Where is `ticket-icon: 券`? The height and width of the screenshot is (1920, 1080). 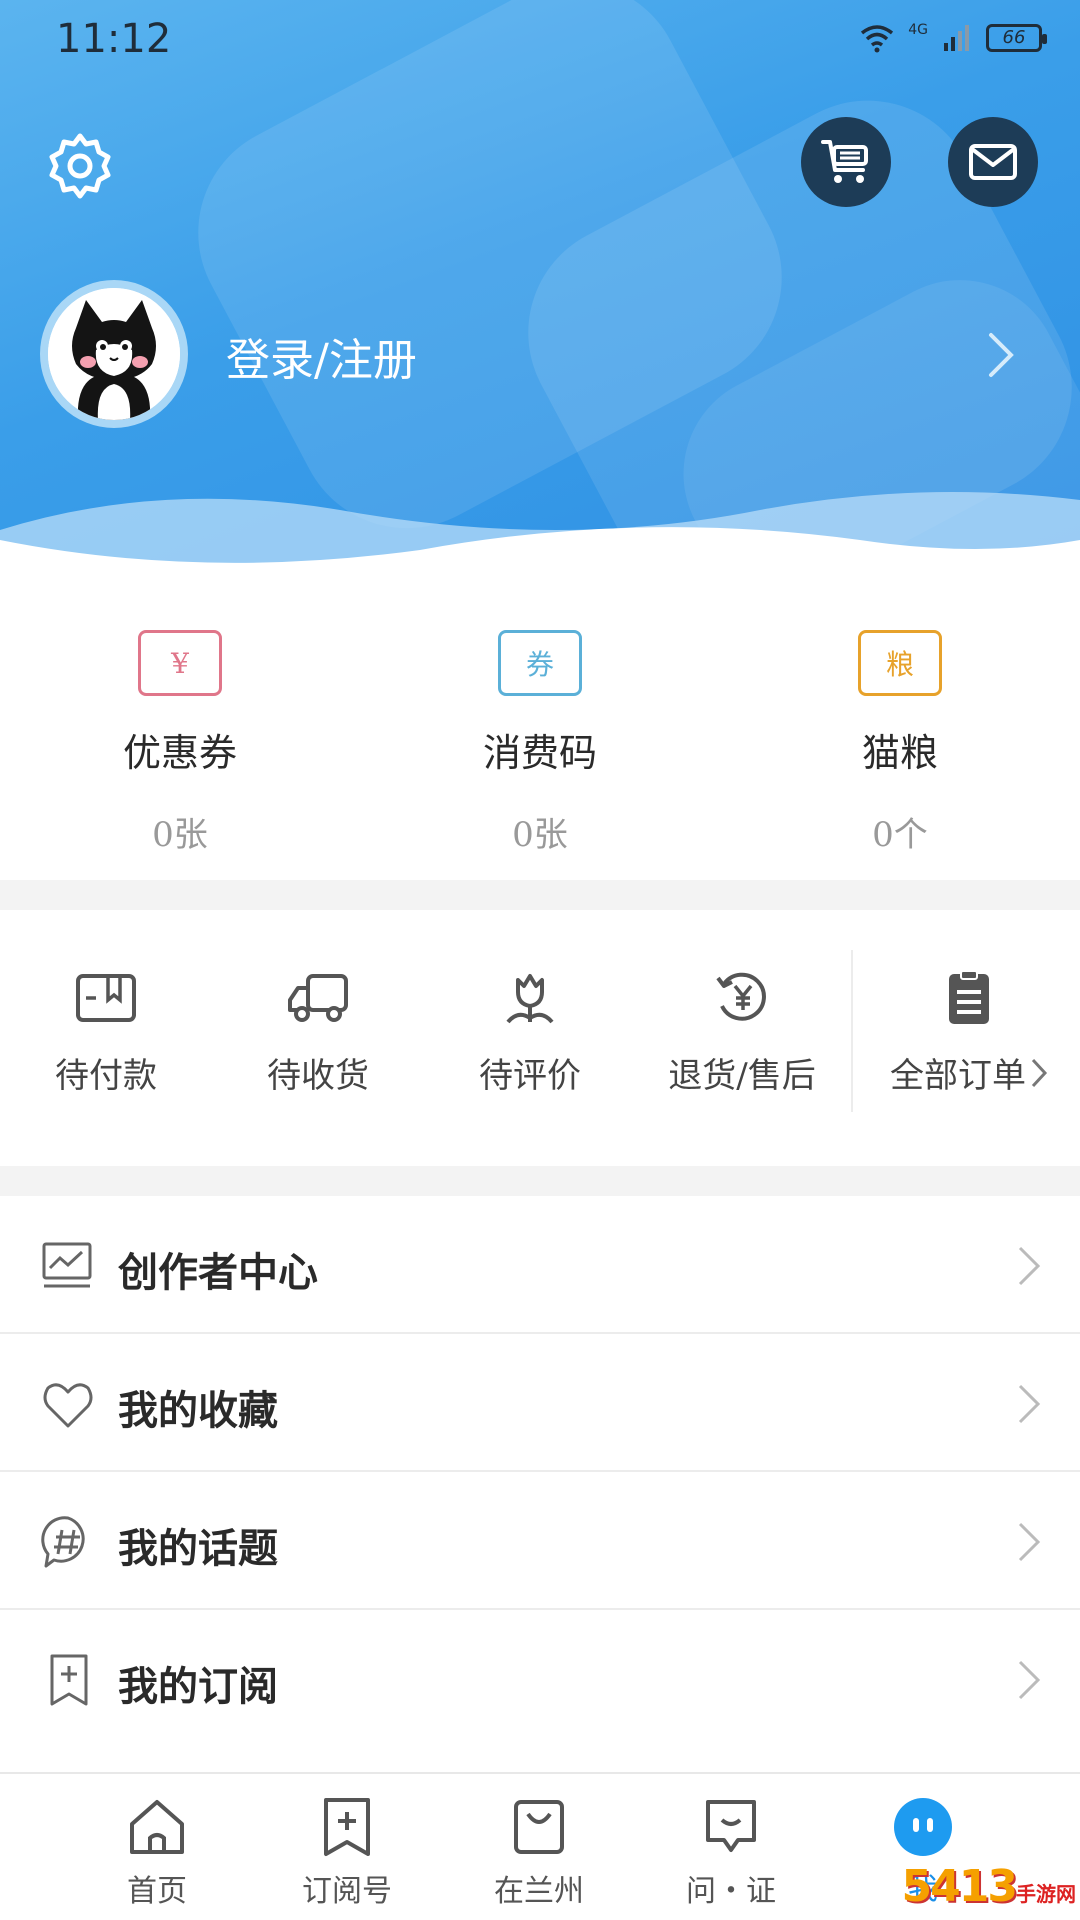 ticket-icon: 券 is located at coordinates (540, 663).